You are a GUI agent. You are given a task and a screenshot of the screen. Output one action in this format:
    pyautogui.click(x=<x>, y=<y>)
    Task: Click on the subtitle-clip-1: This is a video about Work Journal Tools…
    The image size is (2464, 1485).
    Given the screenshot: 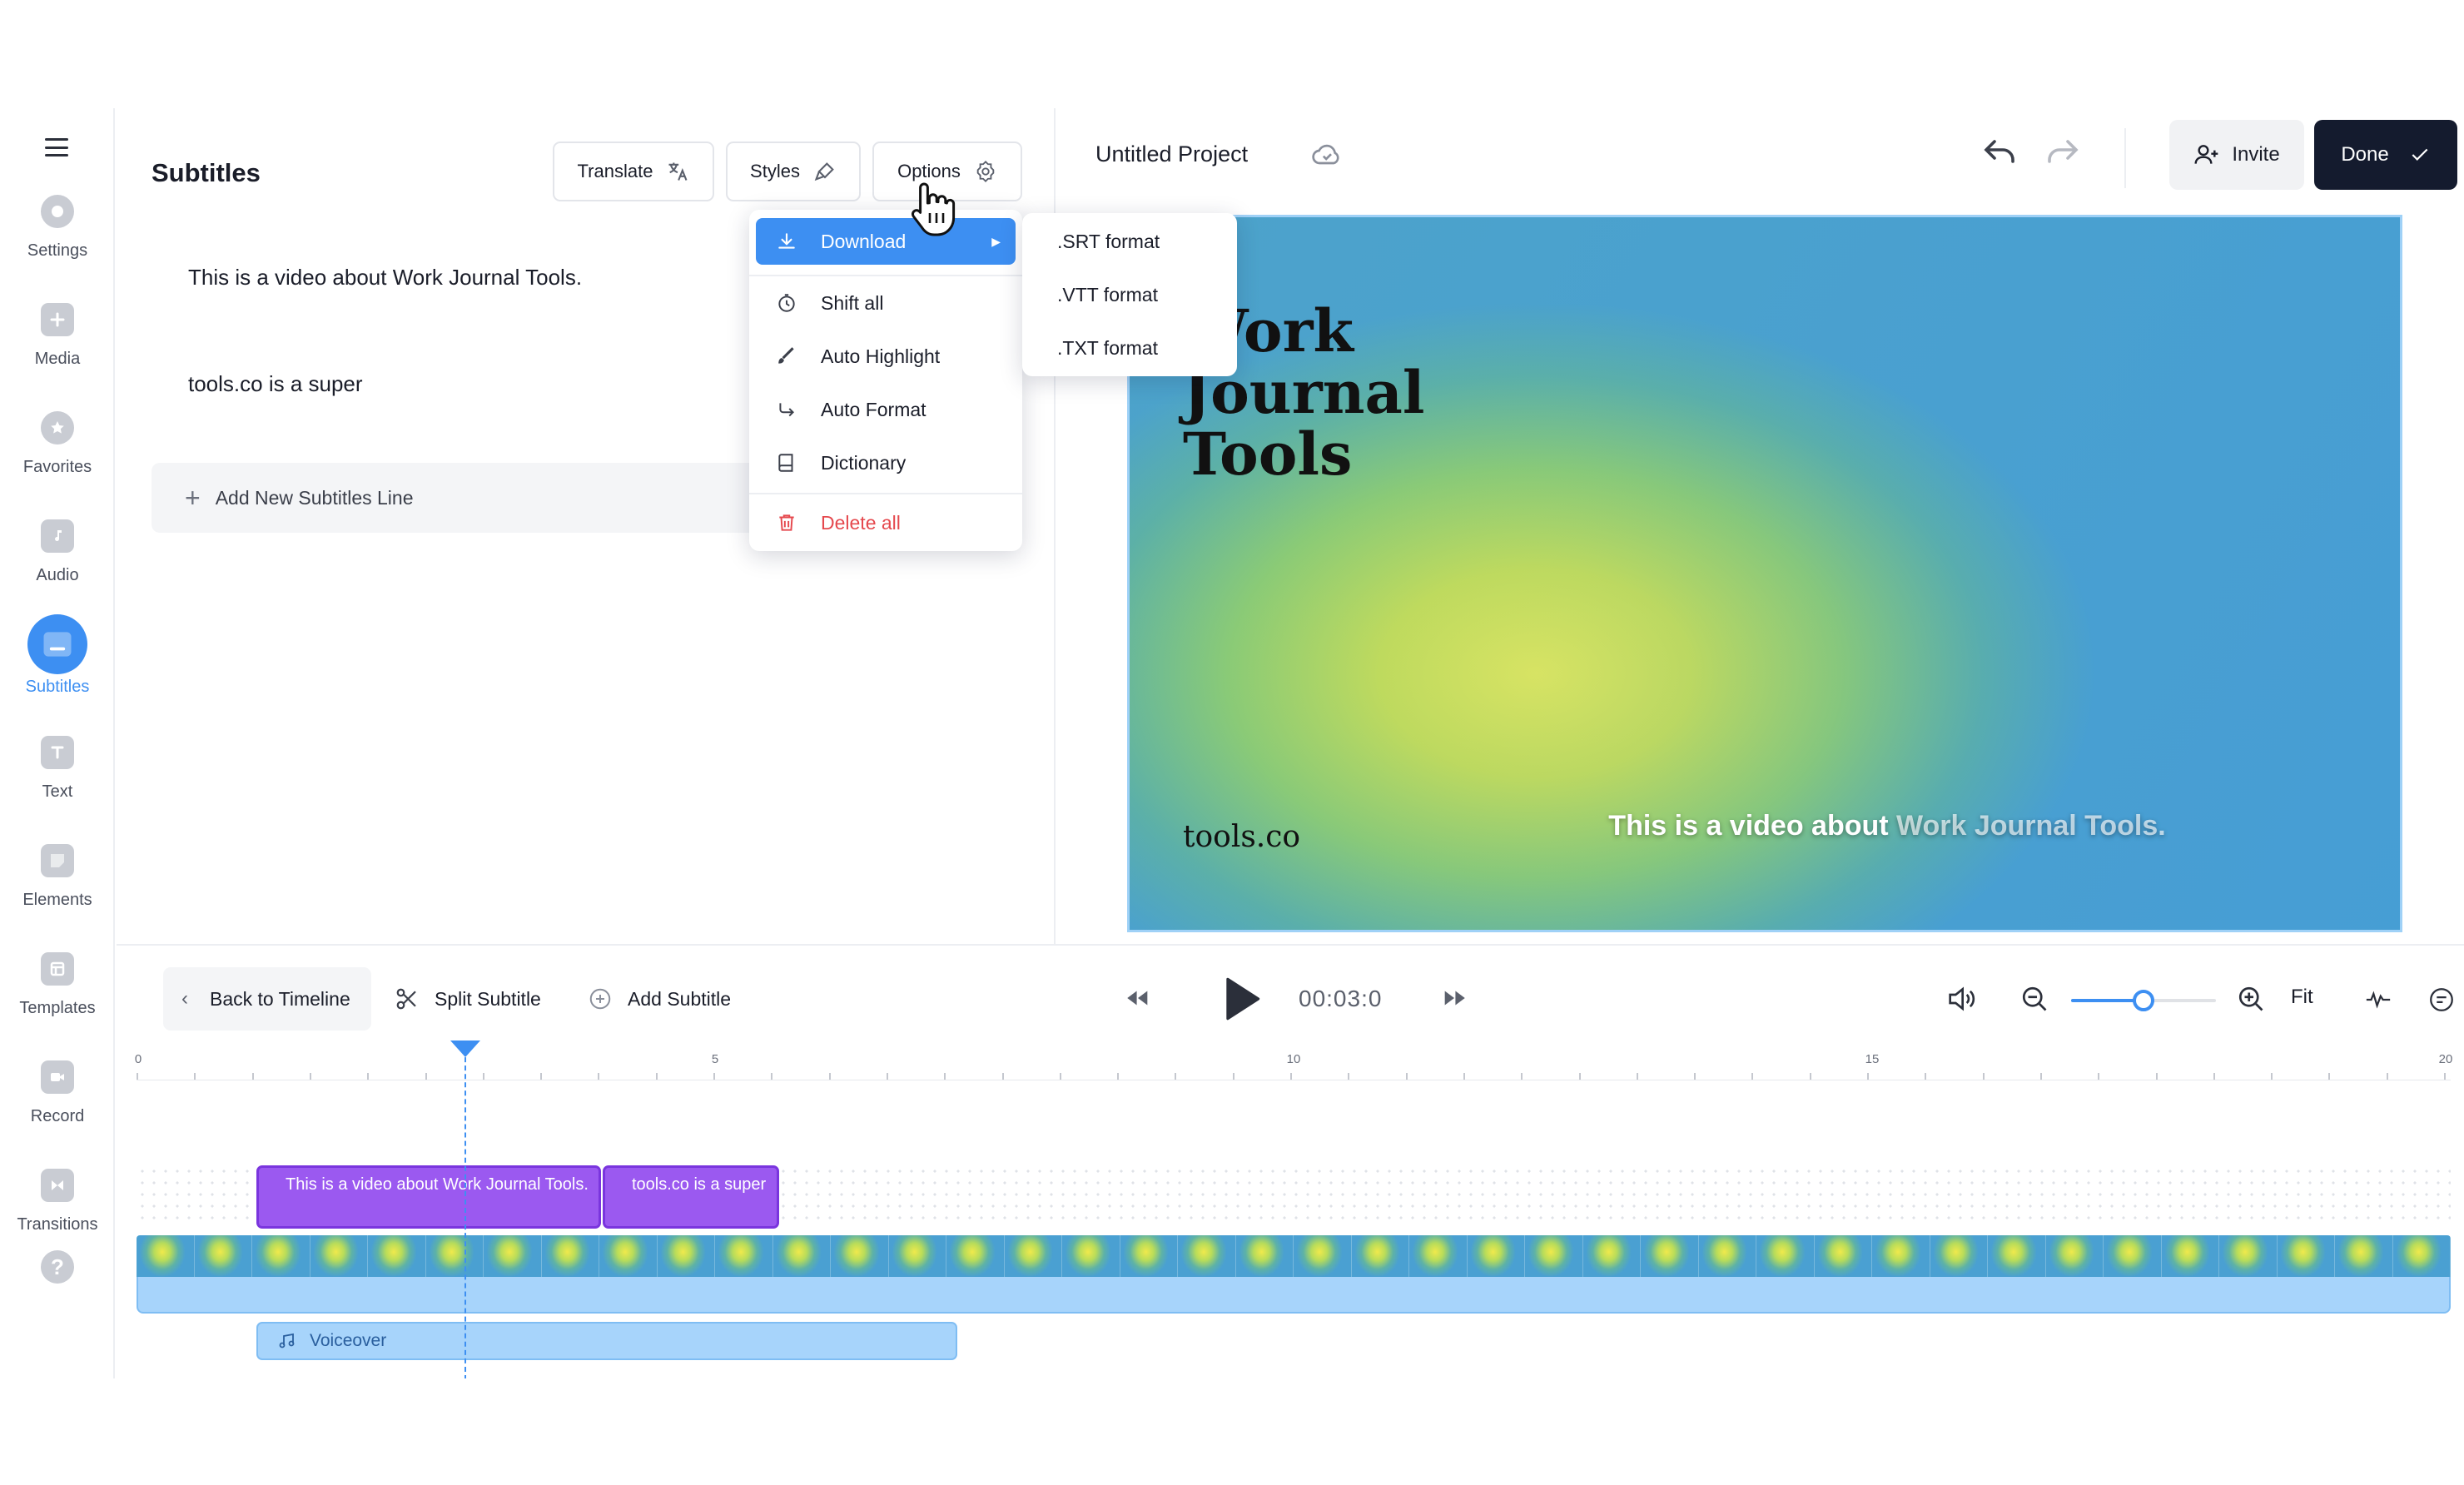 What is the action you would take?
    pyautogui.click(x=428, y=1197)
    